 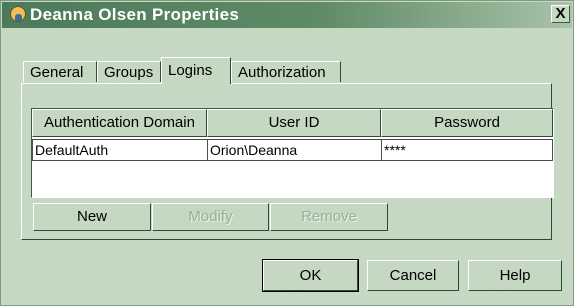 I want to click on new-button: New, so click(x=92, y=217).